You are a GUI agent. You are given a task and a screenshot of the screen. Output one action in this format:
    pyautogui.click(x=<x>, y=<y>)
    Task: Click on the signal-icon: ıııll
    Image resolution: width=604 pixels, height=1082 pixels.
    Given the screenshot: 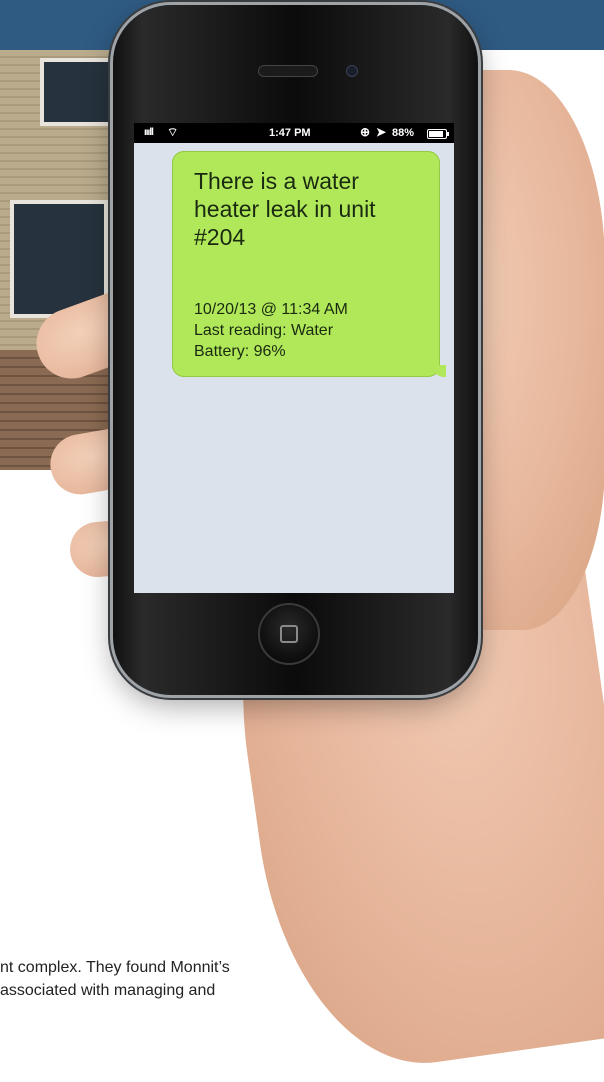 What is the action you would take?
    pyautogui.click(x=149, y=132)
    